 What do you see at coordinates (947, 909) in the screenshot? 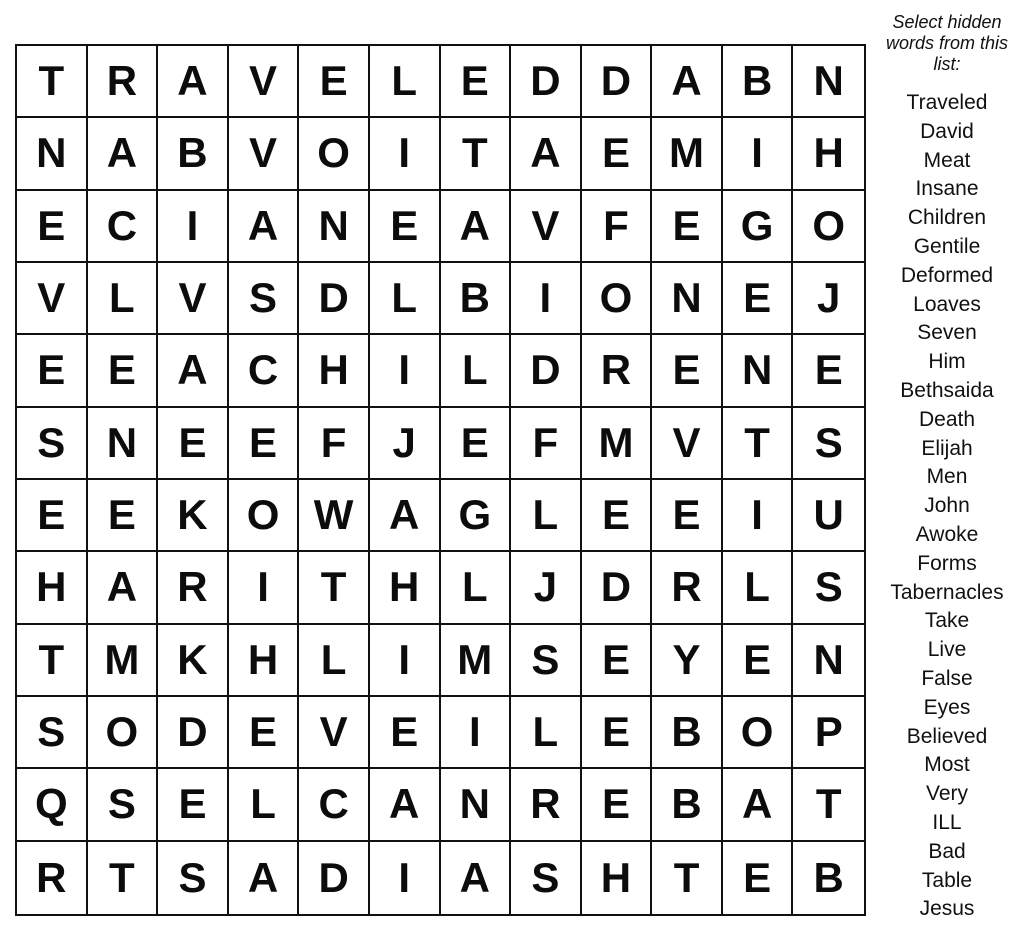
I see `word-list-item: Jesus` at bounding box center [947, 909].